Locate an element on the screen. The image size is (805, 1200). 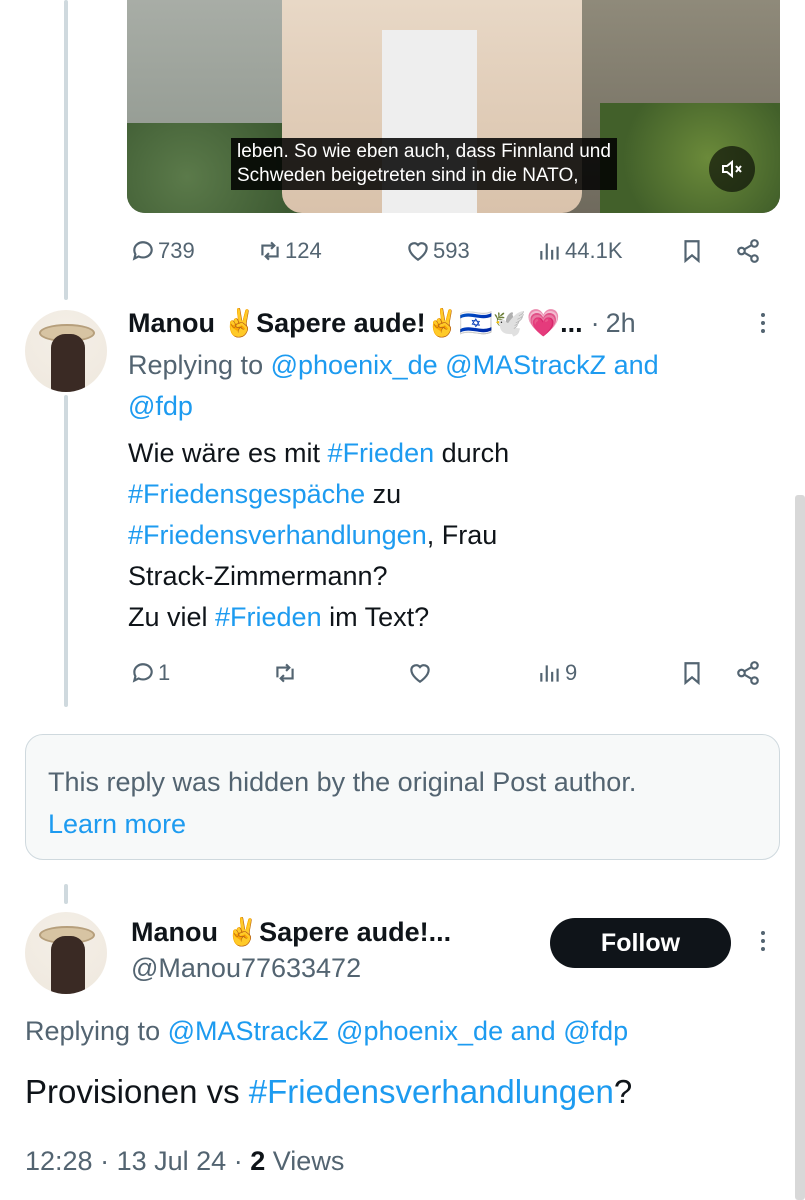
user-handle: @Manou77633472 is located at coordinates (246, 968).